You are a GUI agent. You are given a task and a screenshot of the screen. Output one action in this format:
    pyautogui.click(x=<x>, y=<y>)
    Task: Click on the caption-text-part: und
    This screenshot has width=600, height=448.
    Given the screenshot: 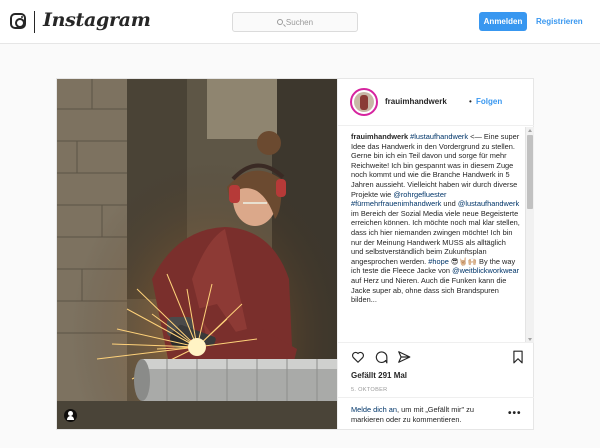 What is the action you would take?
    pyautogui.click(x=449, y=204)
    